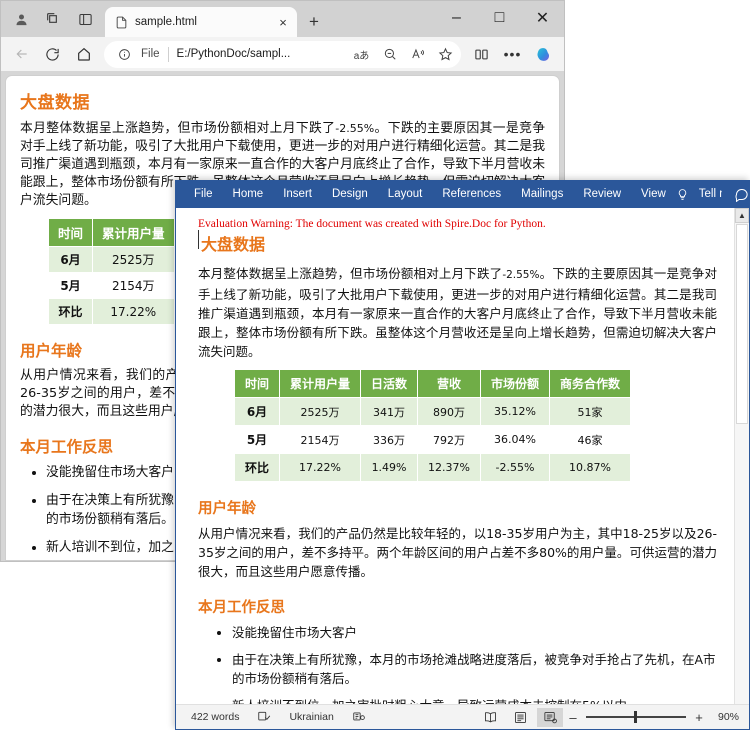  Describe the element at coordinates (742, 324) in the screenshot. I see `scrollbar-thumb` at that location.